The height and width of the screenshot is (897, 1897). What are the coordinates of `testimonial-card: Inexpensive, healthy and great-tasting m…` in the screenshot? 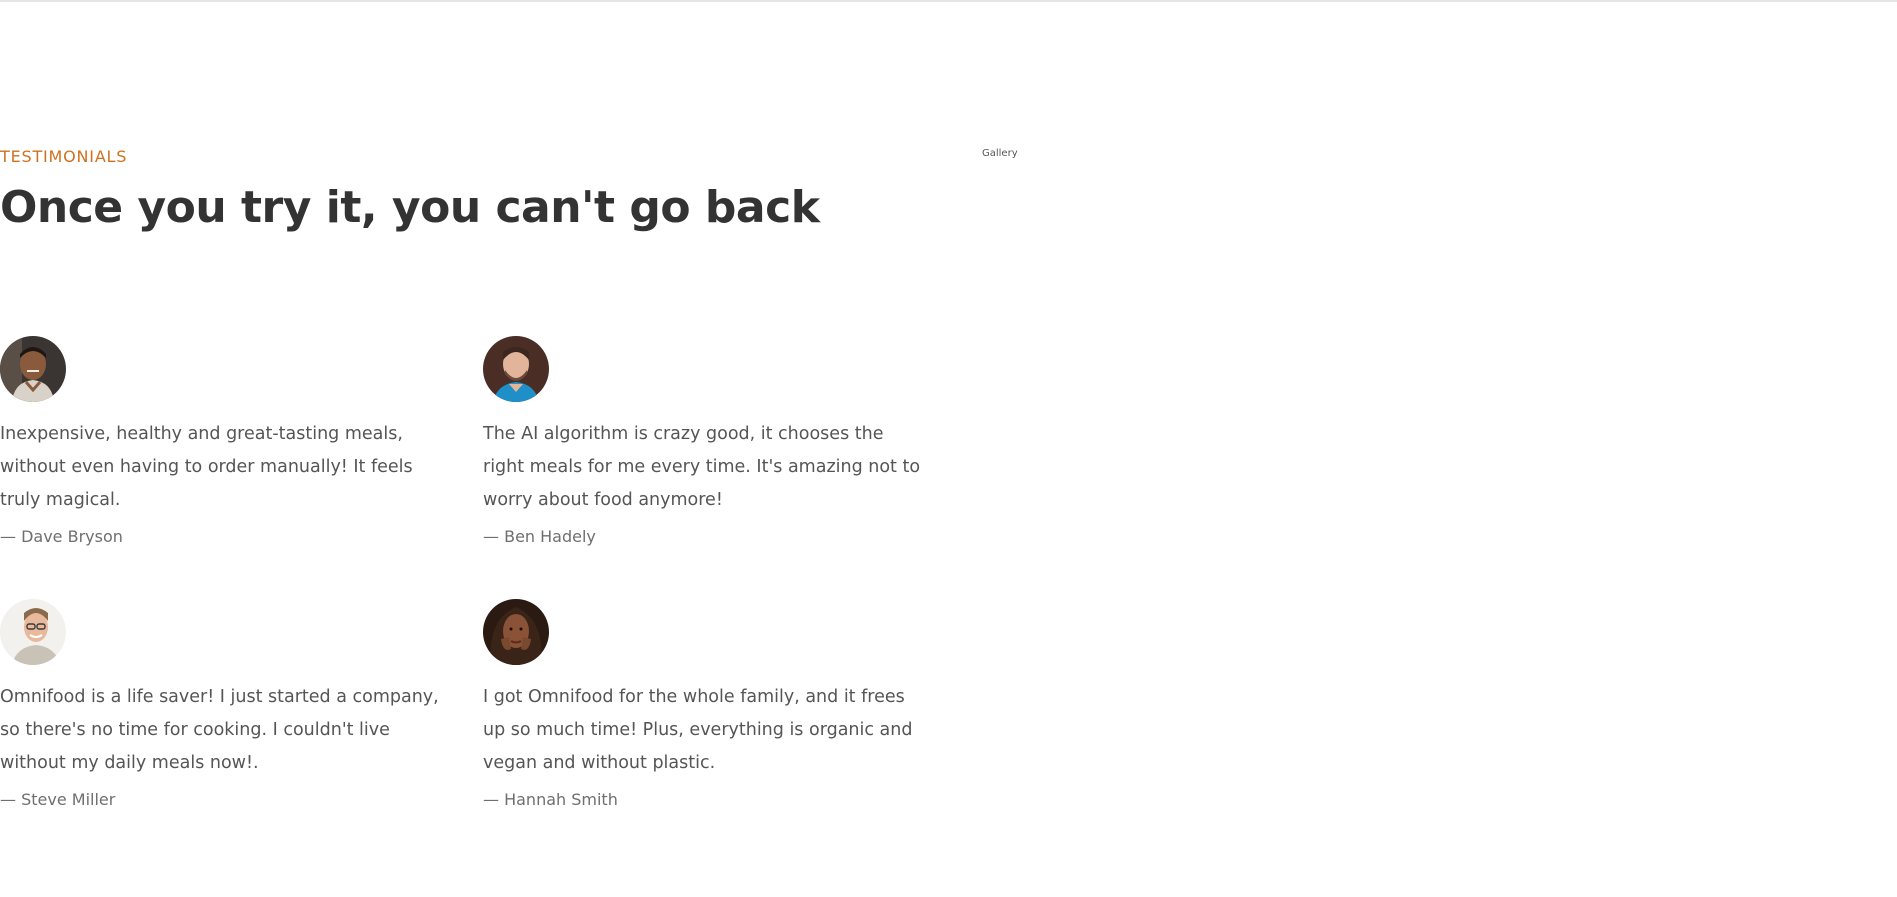 It's located at (220, 442).